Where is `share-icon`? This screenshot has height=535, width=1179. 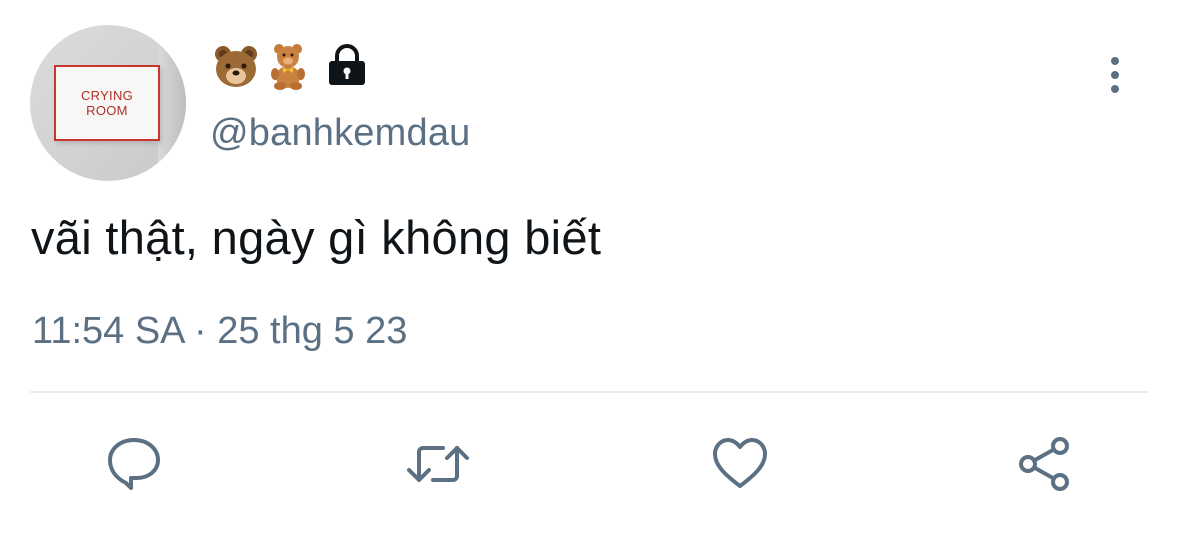 share-icon is located at coordinates (1044, 464).